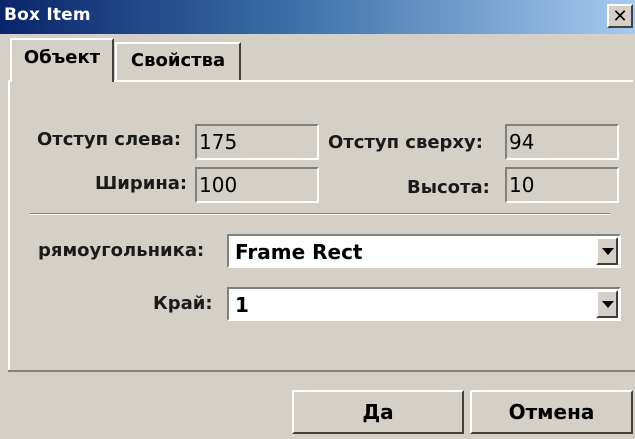 This screenshot has width=635, height=439. What do you see at coordinates (551, 412) in the screenshot?
I see `cancel-button: Отмена` at bounding box center [551, 412].